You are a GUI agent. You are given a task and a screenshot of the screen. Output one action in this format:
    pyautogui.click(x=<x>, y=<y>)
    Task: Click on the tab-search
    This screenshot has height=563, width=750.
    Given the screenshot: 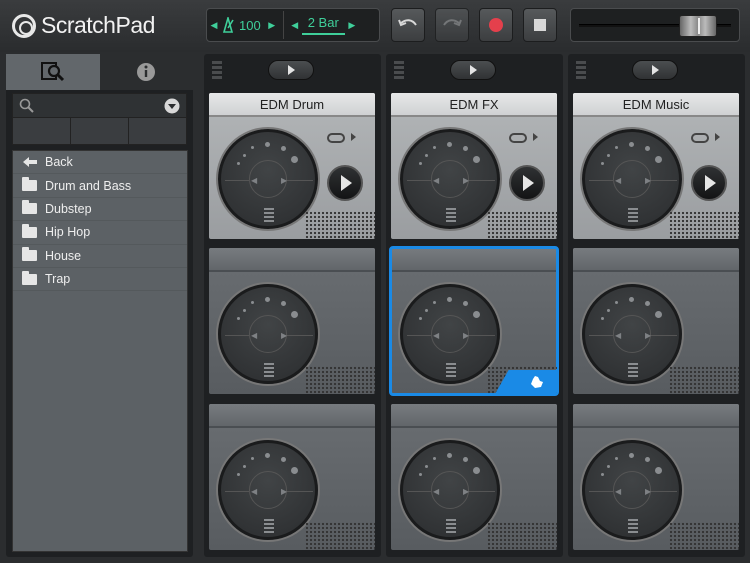 What is the action you would take?
    pyautogui.click(x=53, y=72)
    